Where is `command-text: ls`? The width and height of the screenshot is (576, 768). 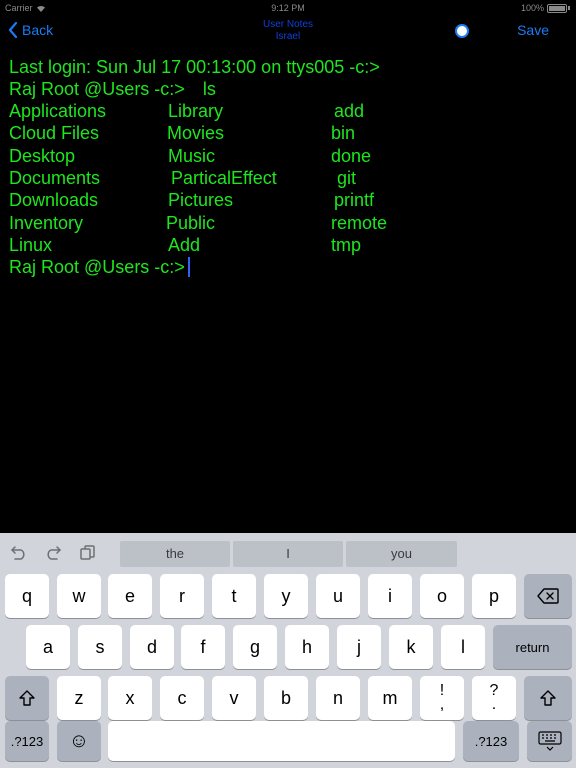
command-text: ls is located at coordinates (209, 89).